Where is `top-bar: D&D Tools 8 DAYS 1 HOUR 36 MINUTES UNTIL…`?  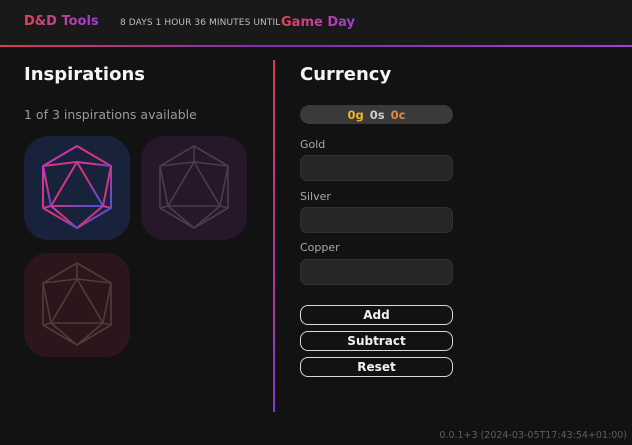
top-bar: D&D Tools 8 DAYS 1 HOUR 36 MINUTES UNTIL… is located at coordinates (316, 23).